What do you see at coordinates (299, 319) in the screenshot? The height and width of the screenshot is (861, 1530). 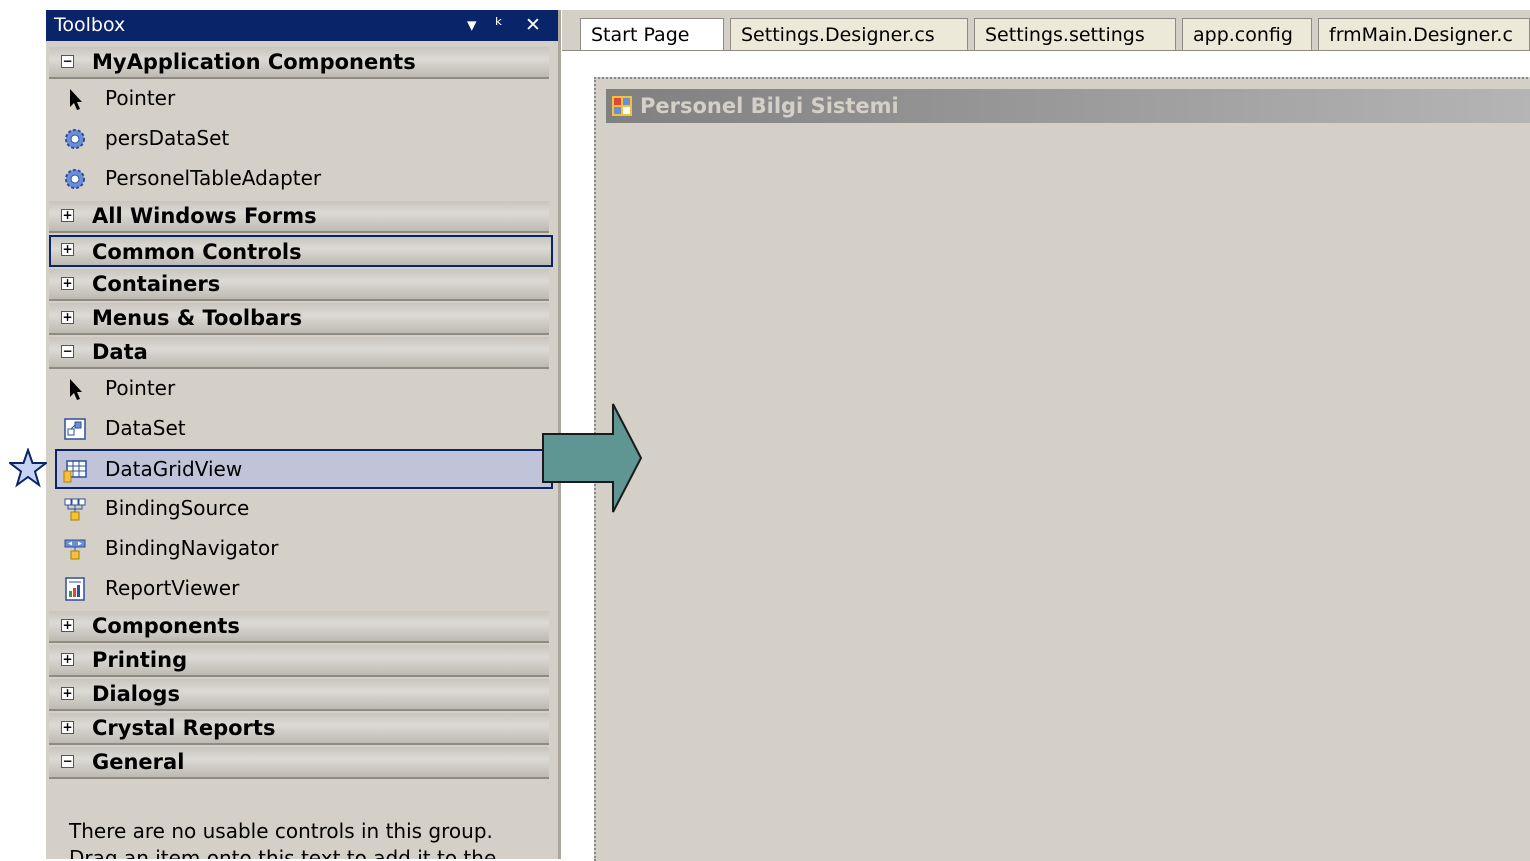 I see `group-menus-toolbars: + Menus & Toolbars` at bounding box center [299, 319].